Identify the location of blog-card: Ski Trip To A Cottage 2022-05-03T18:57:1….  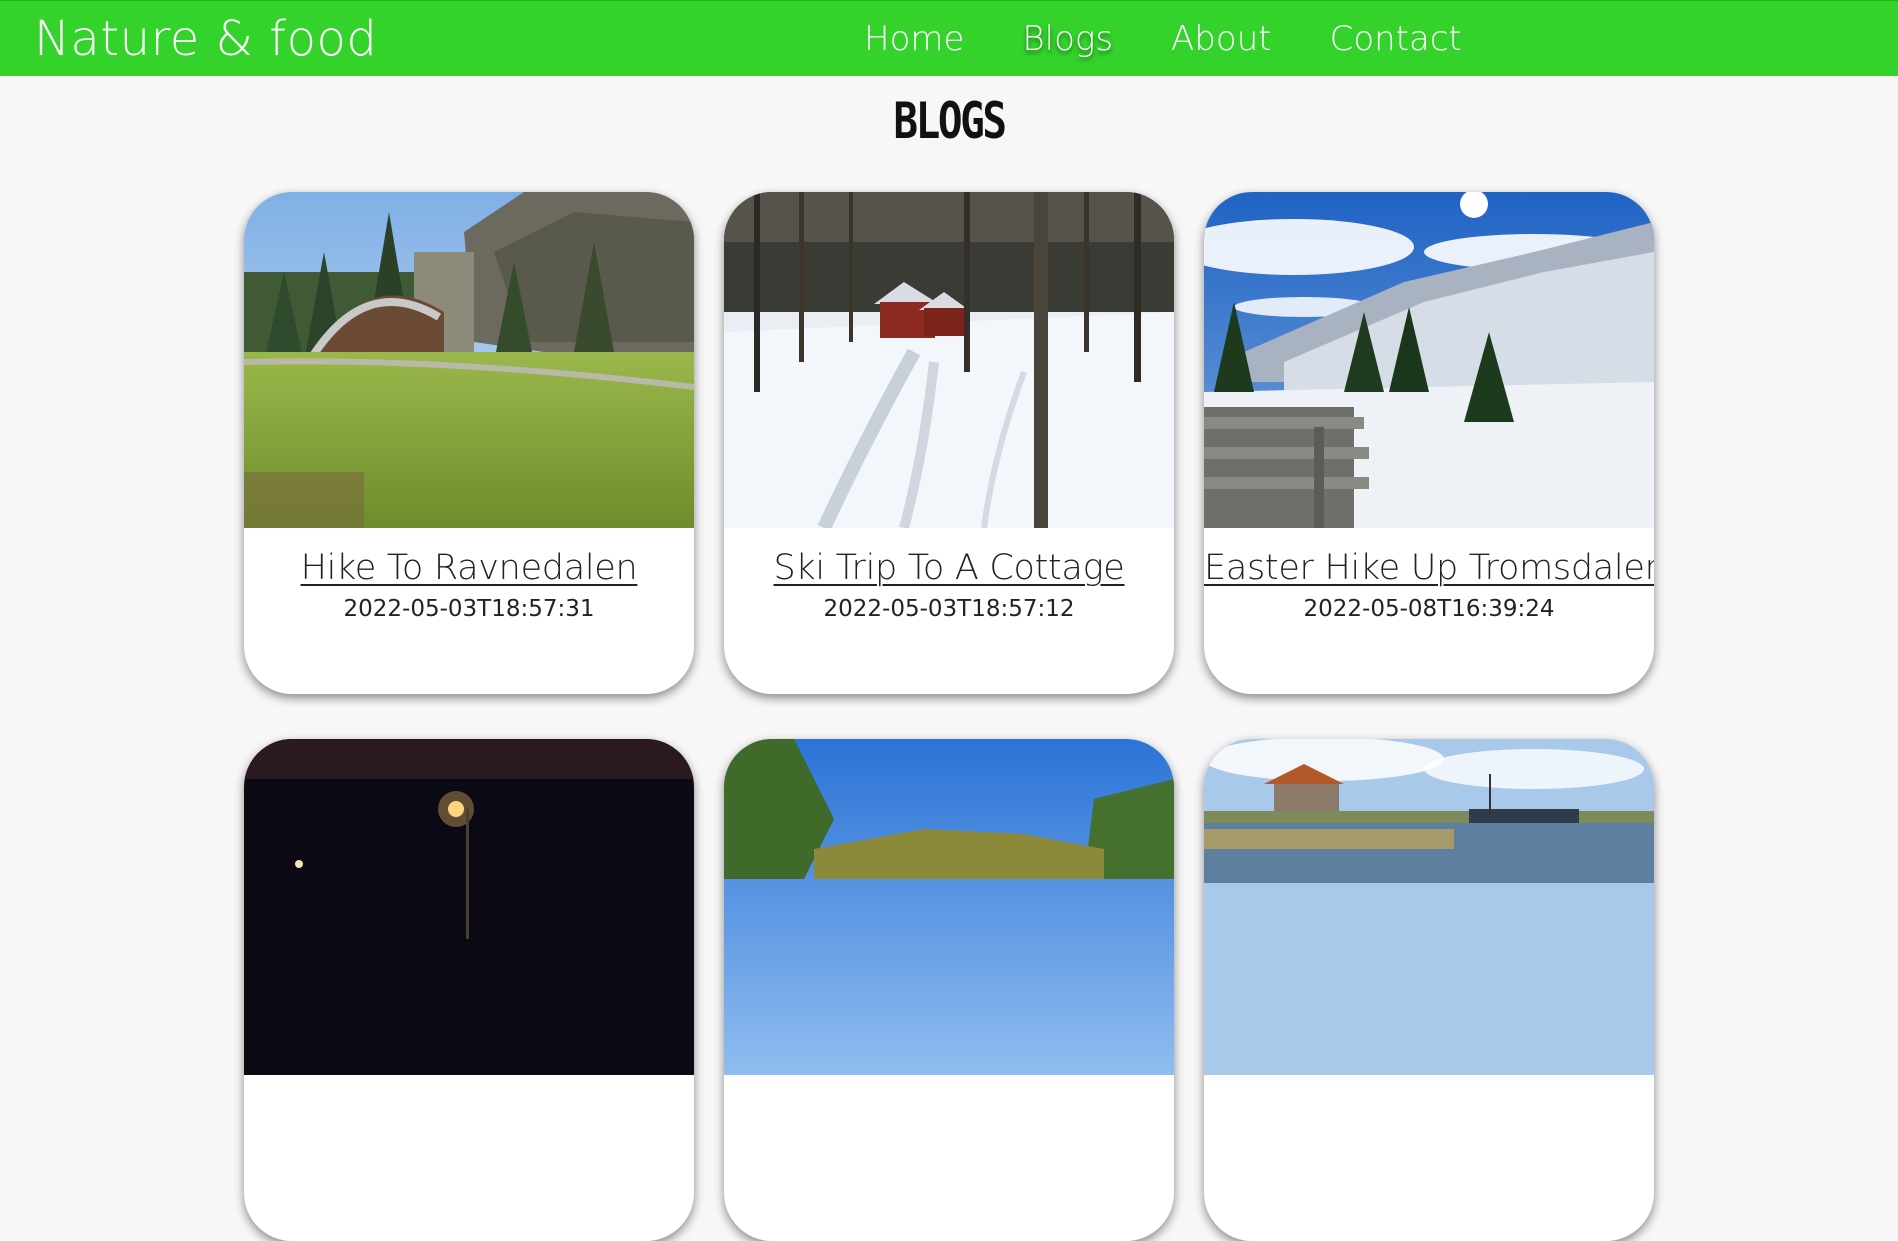
(949, 443).